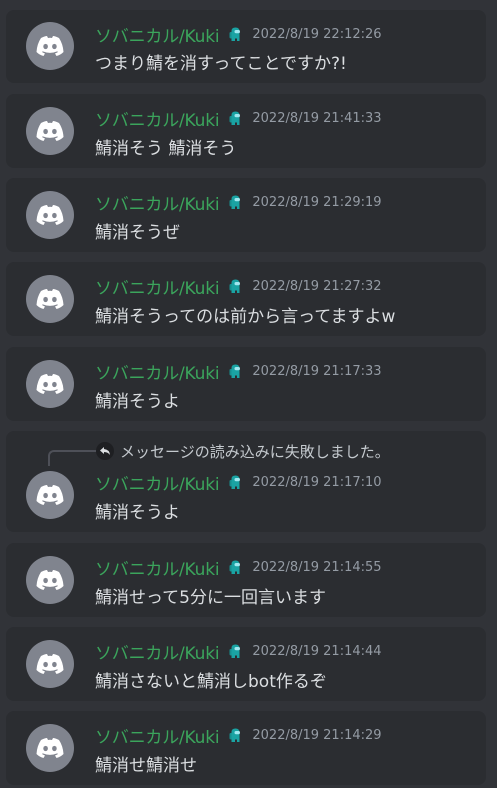 This screenshot has width=497, height=788. I want to click on message-header: ソバニカル/Kuki 2022/8/19 21:14:55, so click(238, 567).